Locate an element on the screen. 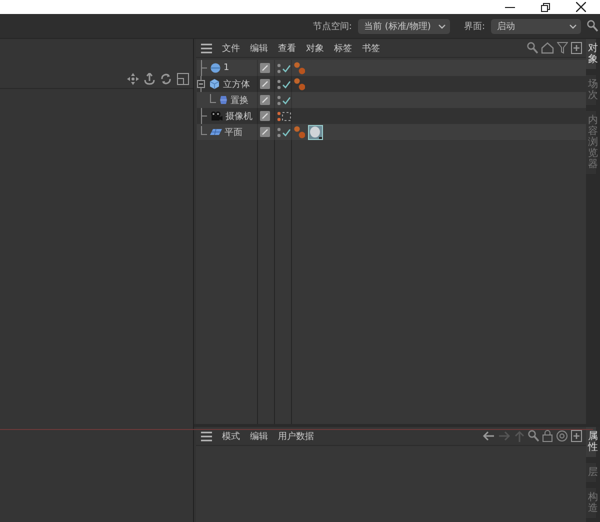 The width and height of the screenshot is (600, 522). rotate-icon is located at coordinates (166, 79).